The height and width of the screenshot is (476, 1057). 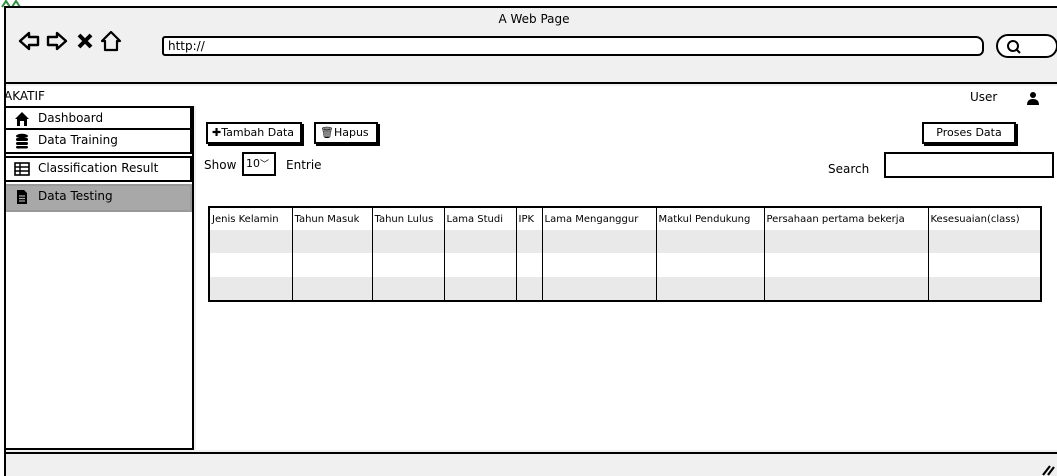 I want to click on table-icon, so click(x=22, y=169).